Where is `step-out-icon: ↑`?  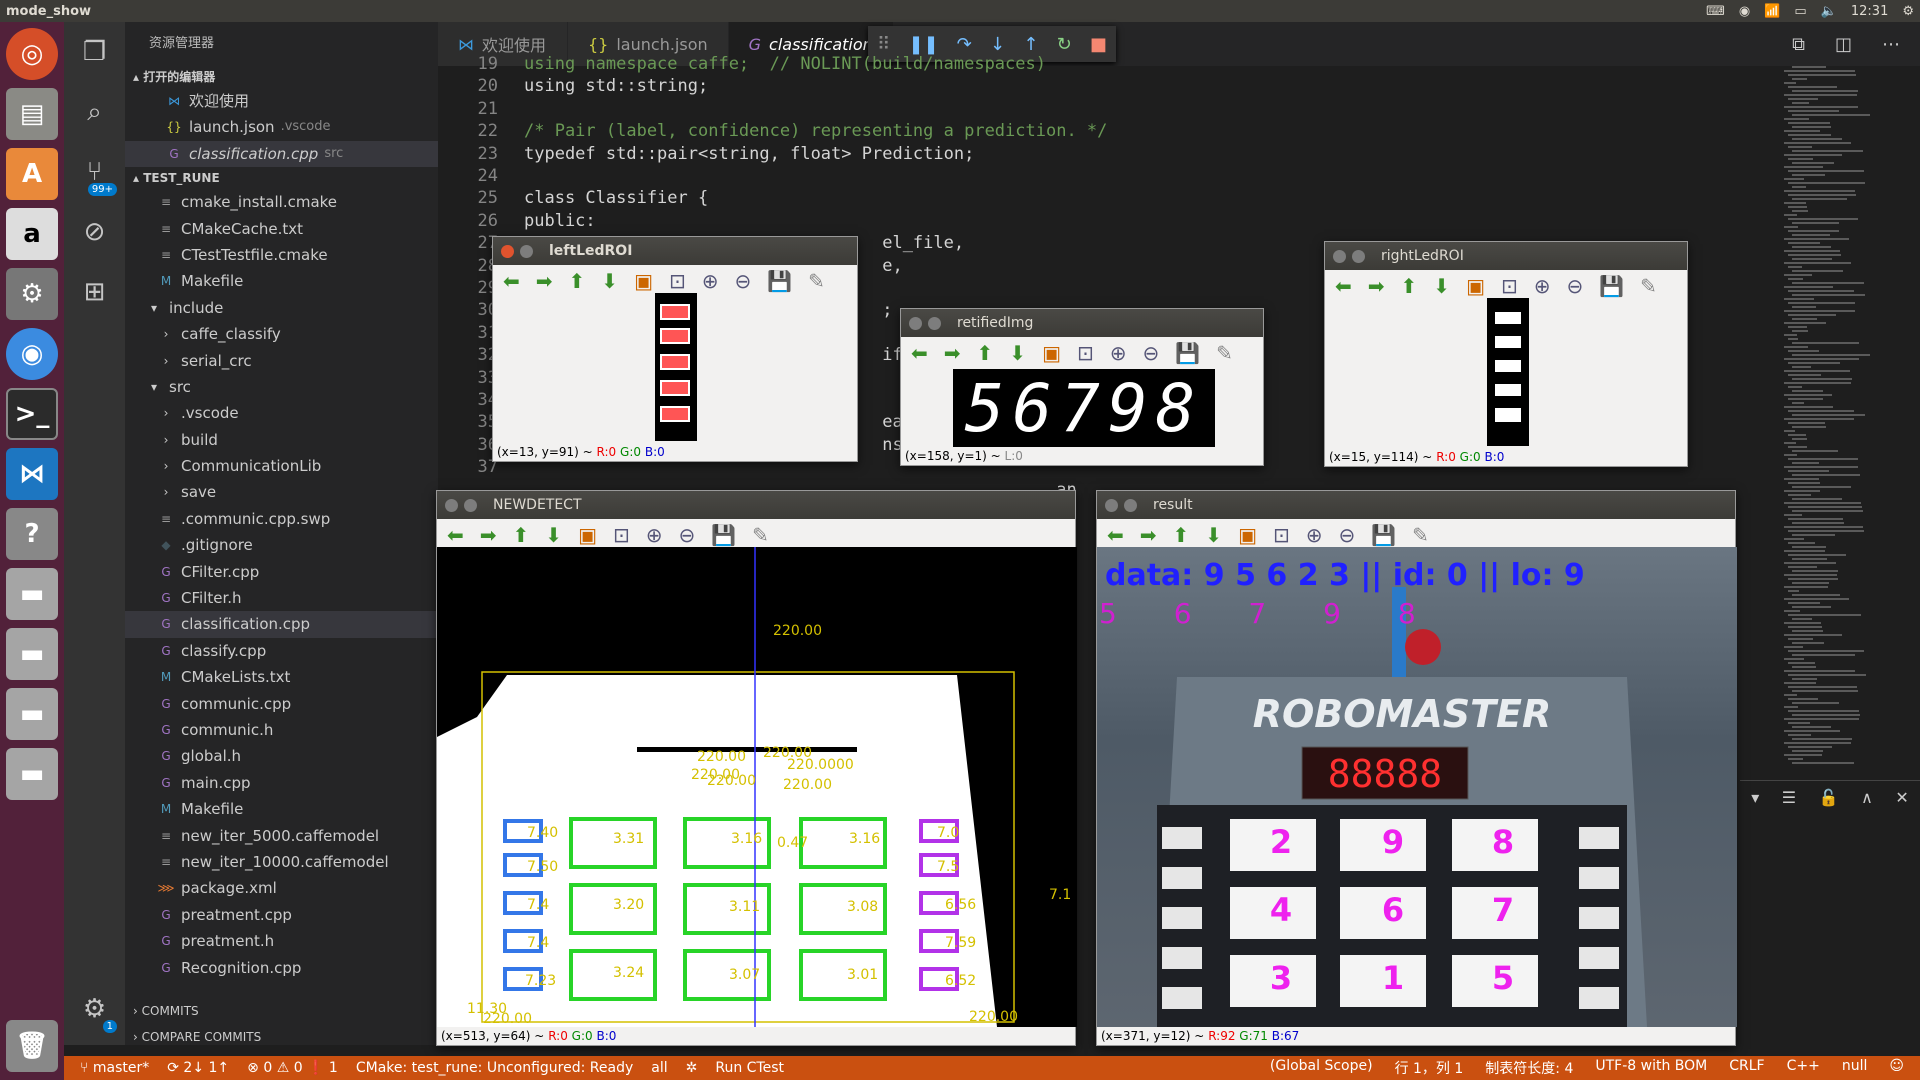 step-out-icon: ↑ is located at coordinates (1030, 44).